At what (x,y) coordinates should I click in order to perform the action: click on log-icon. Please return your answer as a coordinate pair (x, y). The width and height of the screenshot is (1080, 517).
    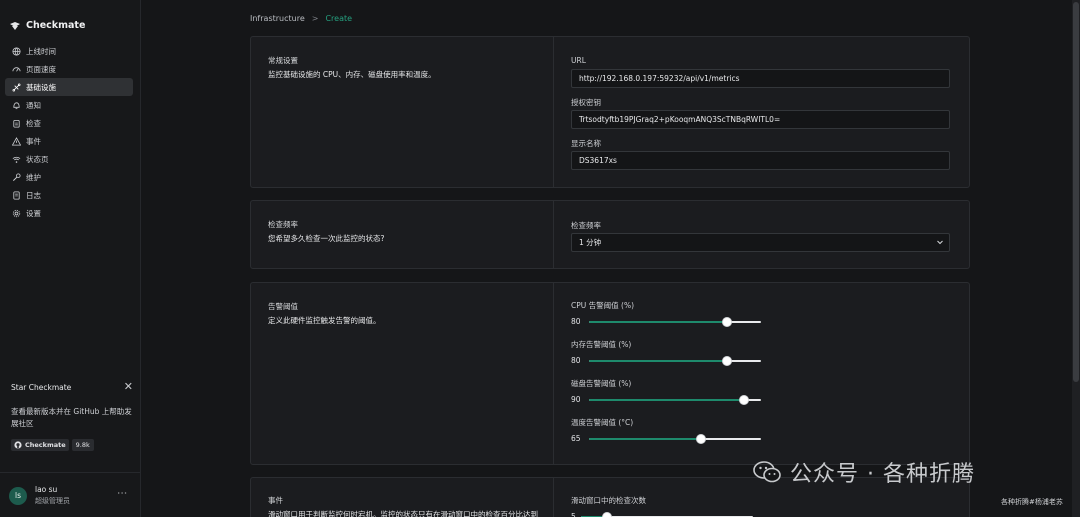
    Looking at the image, I should click on (16, 195).